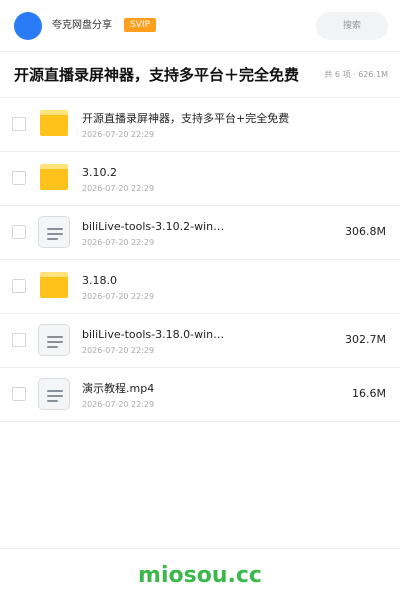  Describe the element at coordinates (192, 389) in the screenshot. I see `file-name: 演示教程.mp4` at that location.